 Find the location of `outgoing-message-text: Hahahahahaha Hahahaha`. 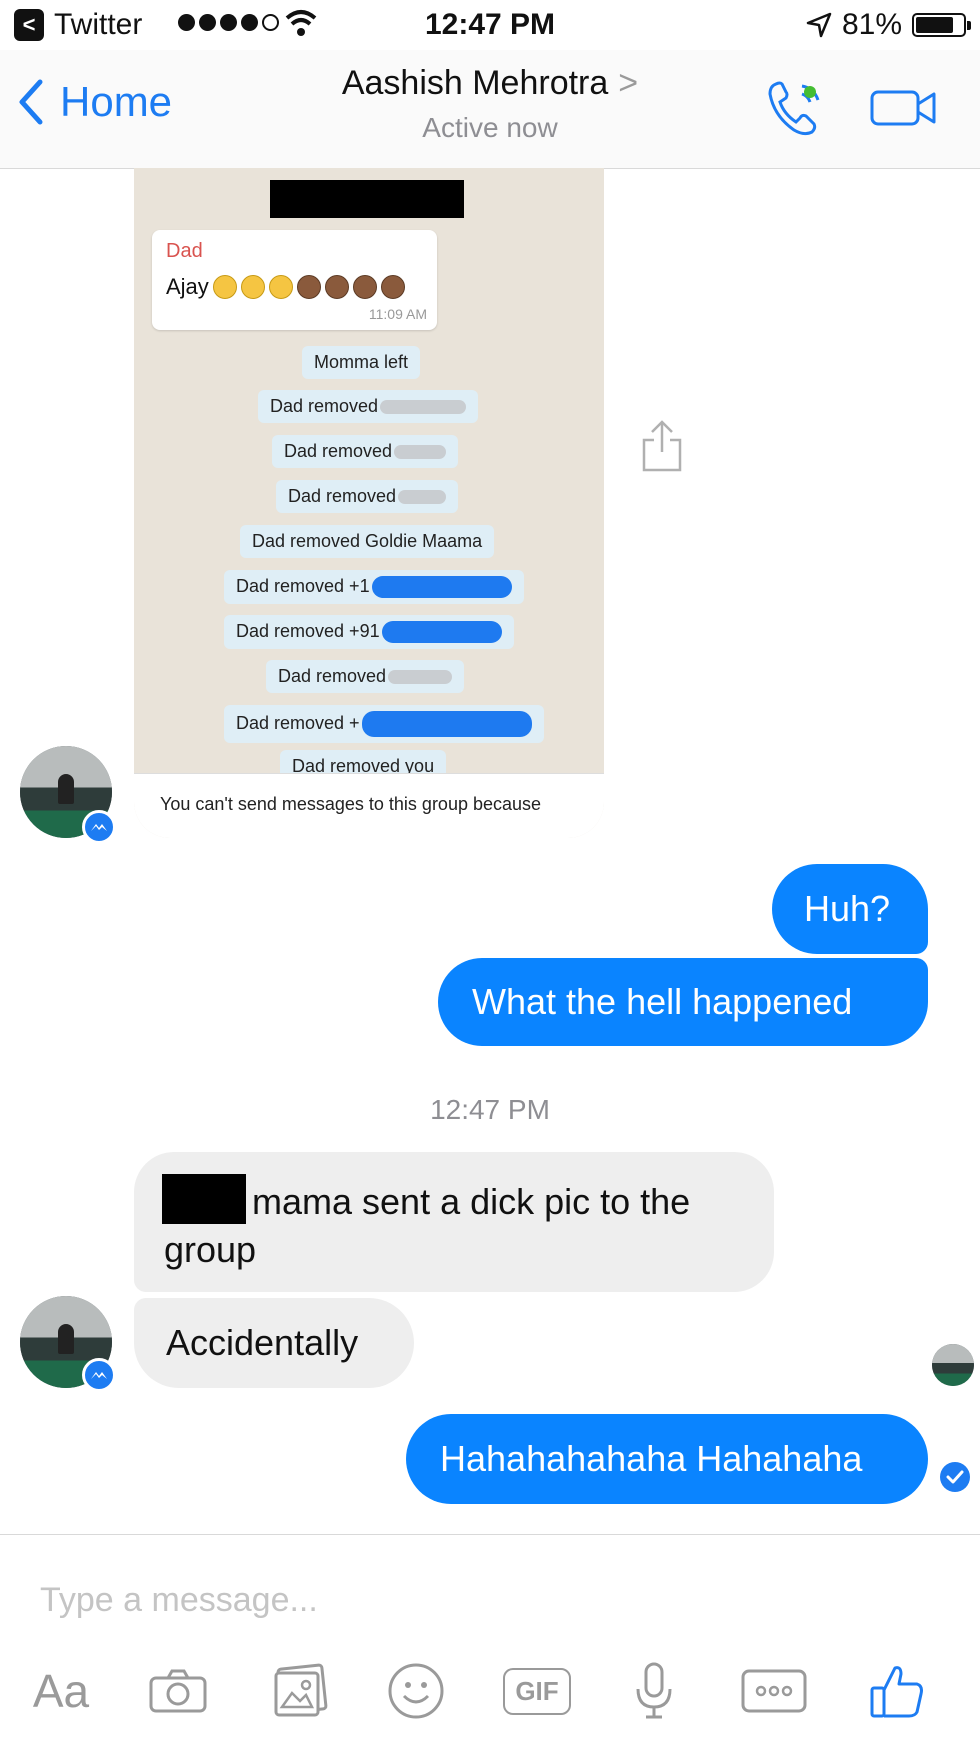

outgoing-message-text: Hahahahahaha Hahahaha is located at coordinates (651, 1458).